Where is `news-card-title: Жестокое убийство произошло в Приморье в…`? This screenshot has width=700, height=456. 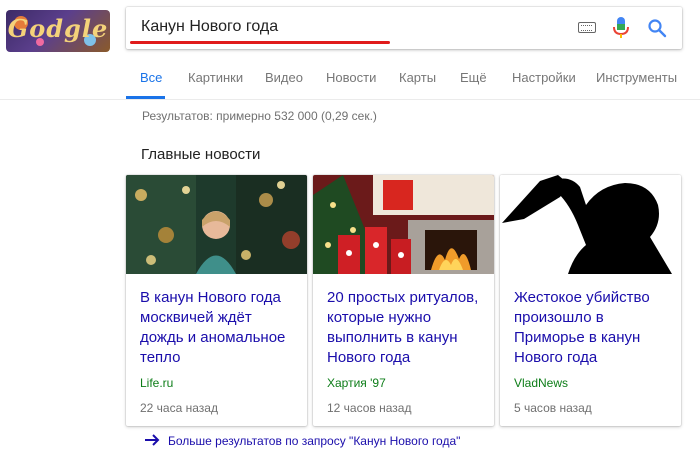
news-card-title: Жестокое убийство произошло в Приморье в… is located at coordinates (593, 328).